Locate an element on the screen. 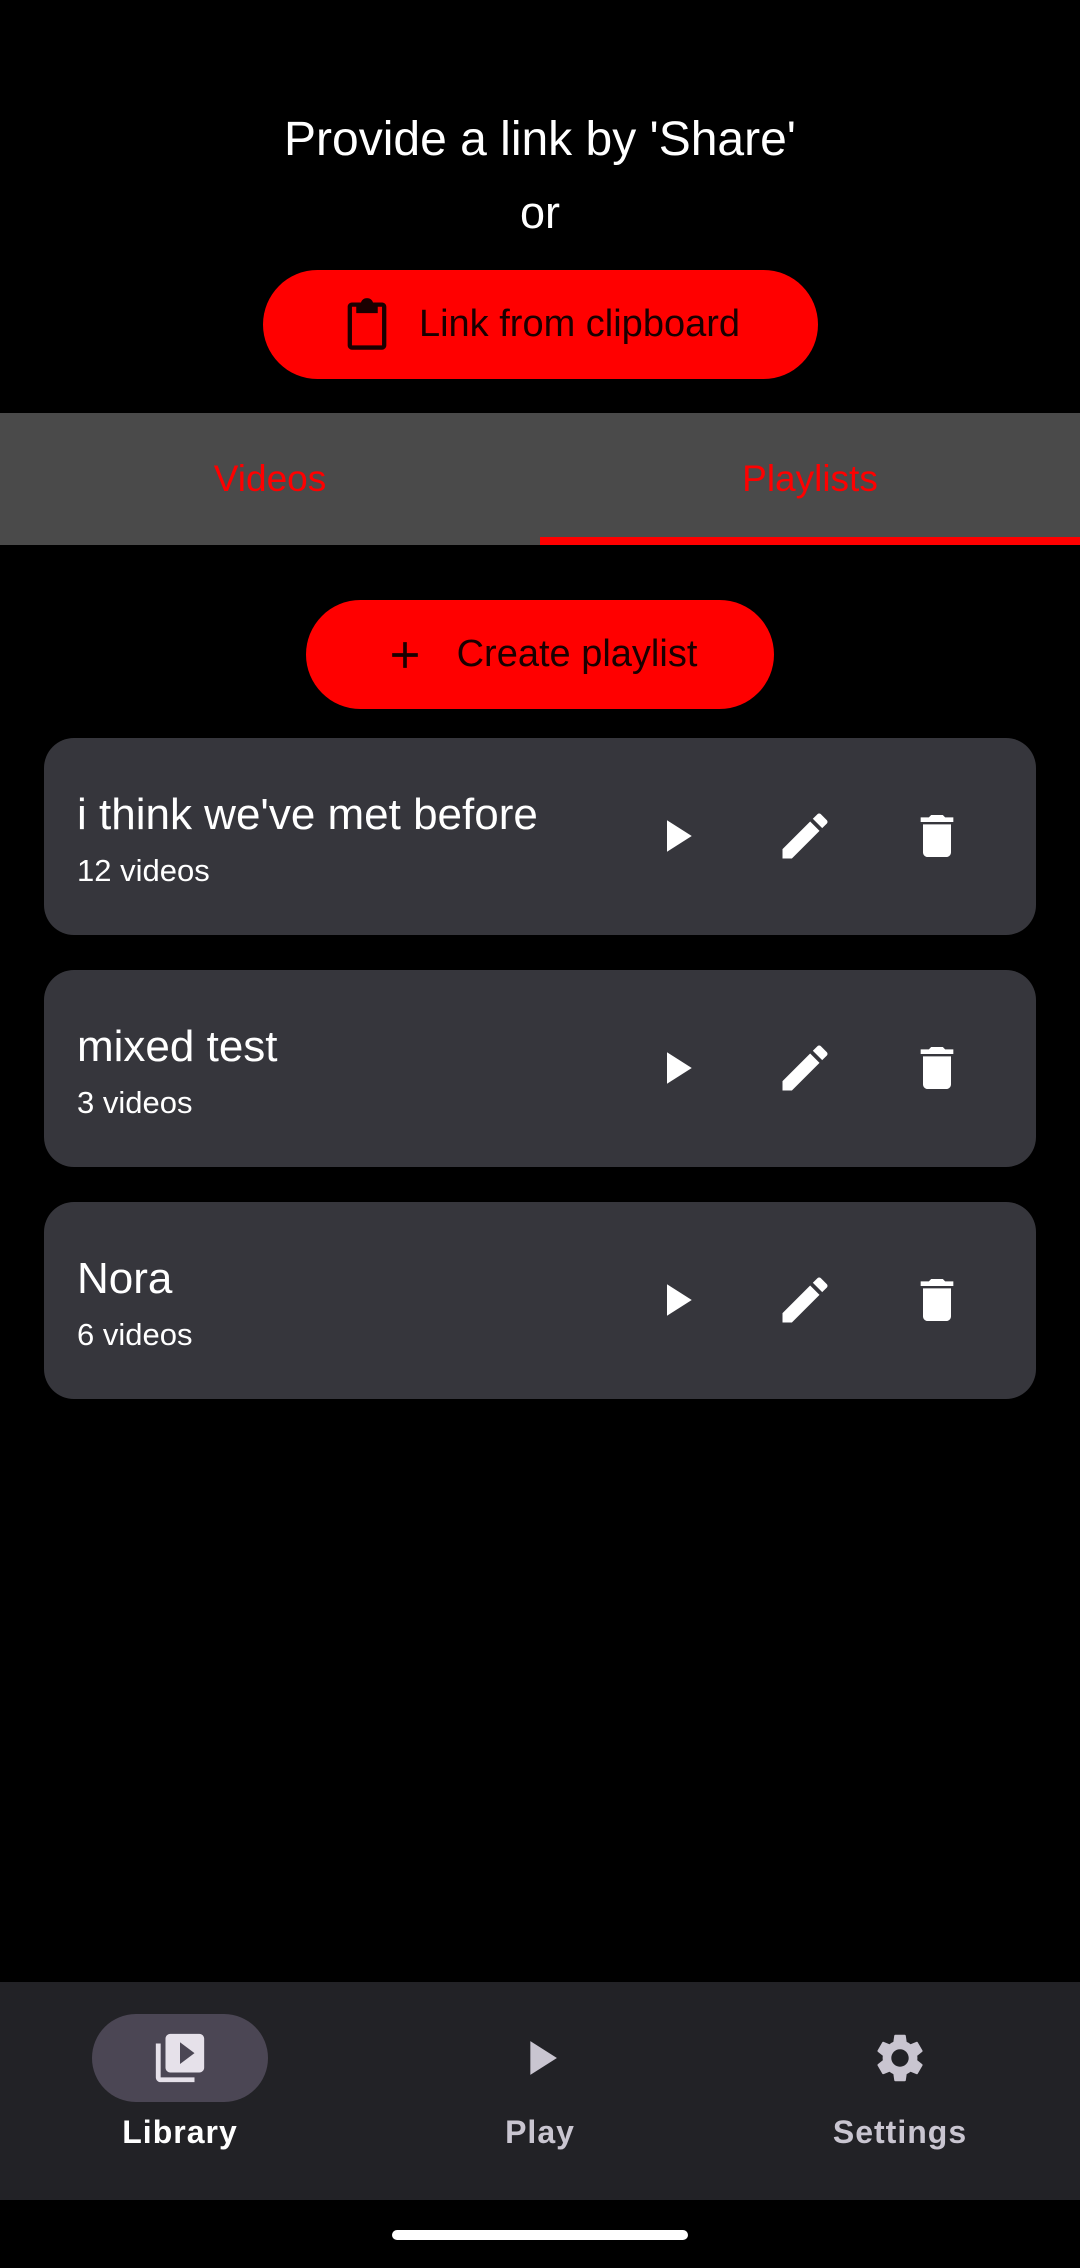 Image resolution: width=1080 pixels, height=2268 pixels. bottom-navigation: Library Play Settings is located at coordinates (540, 2091).